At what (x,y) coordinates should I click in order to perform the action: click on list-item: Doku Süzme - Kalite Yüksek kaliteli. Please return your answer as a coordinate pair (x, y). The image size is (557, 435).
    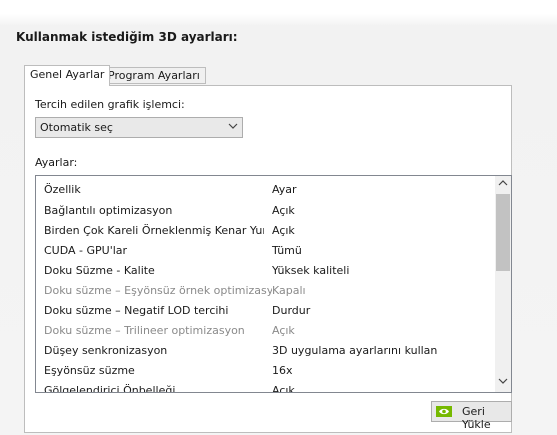
    Looking at the image, I should click on (265, 271).